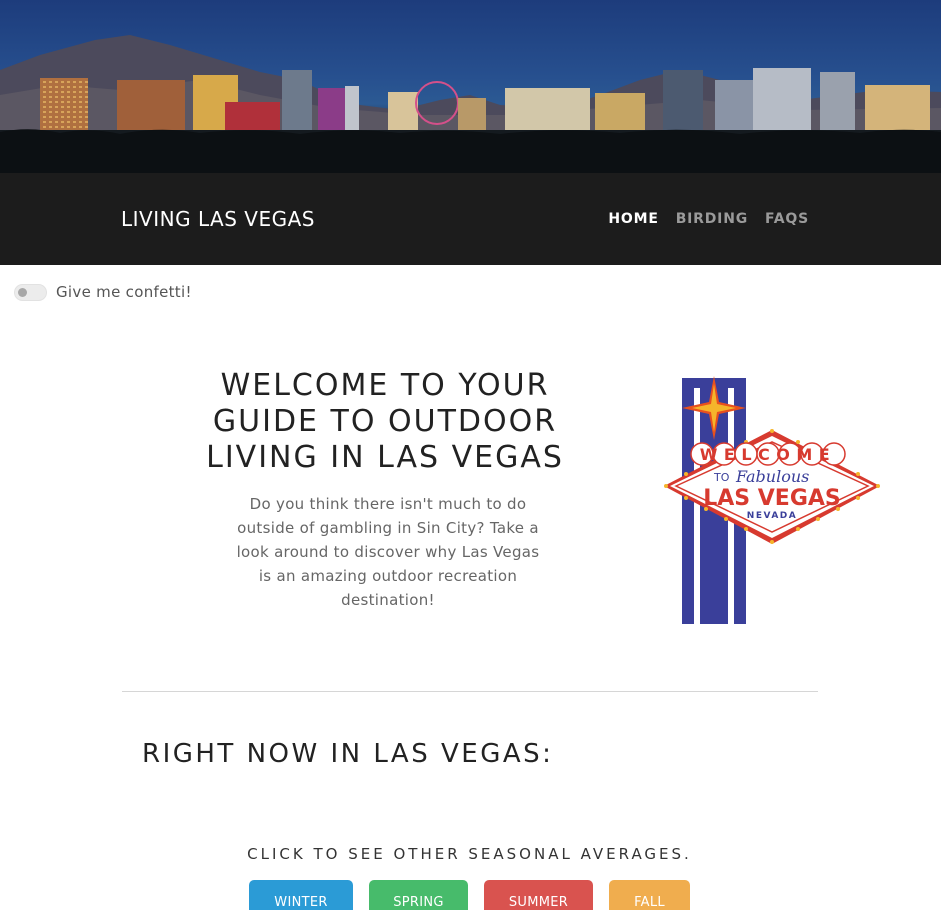 The width and height of the screenshot is (941, 910). I want to click on right-now-heading: RIGHT NOW IN LAS VEGAS:, so click(348, 754).